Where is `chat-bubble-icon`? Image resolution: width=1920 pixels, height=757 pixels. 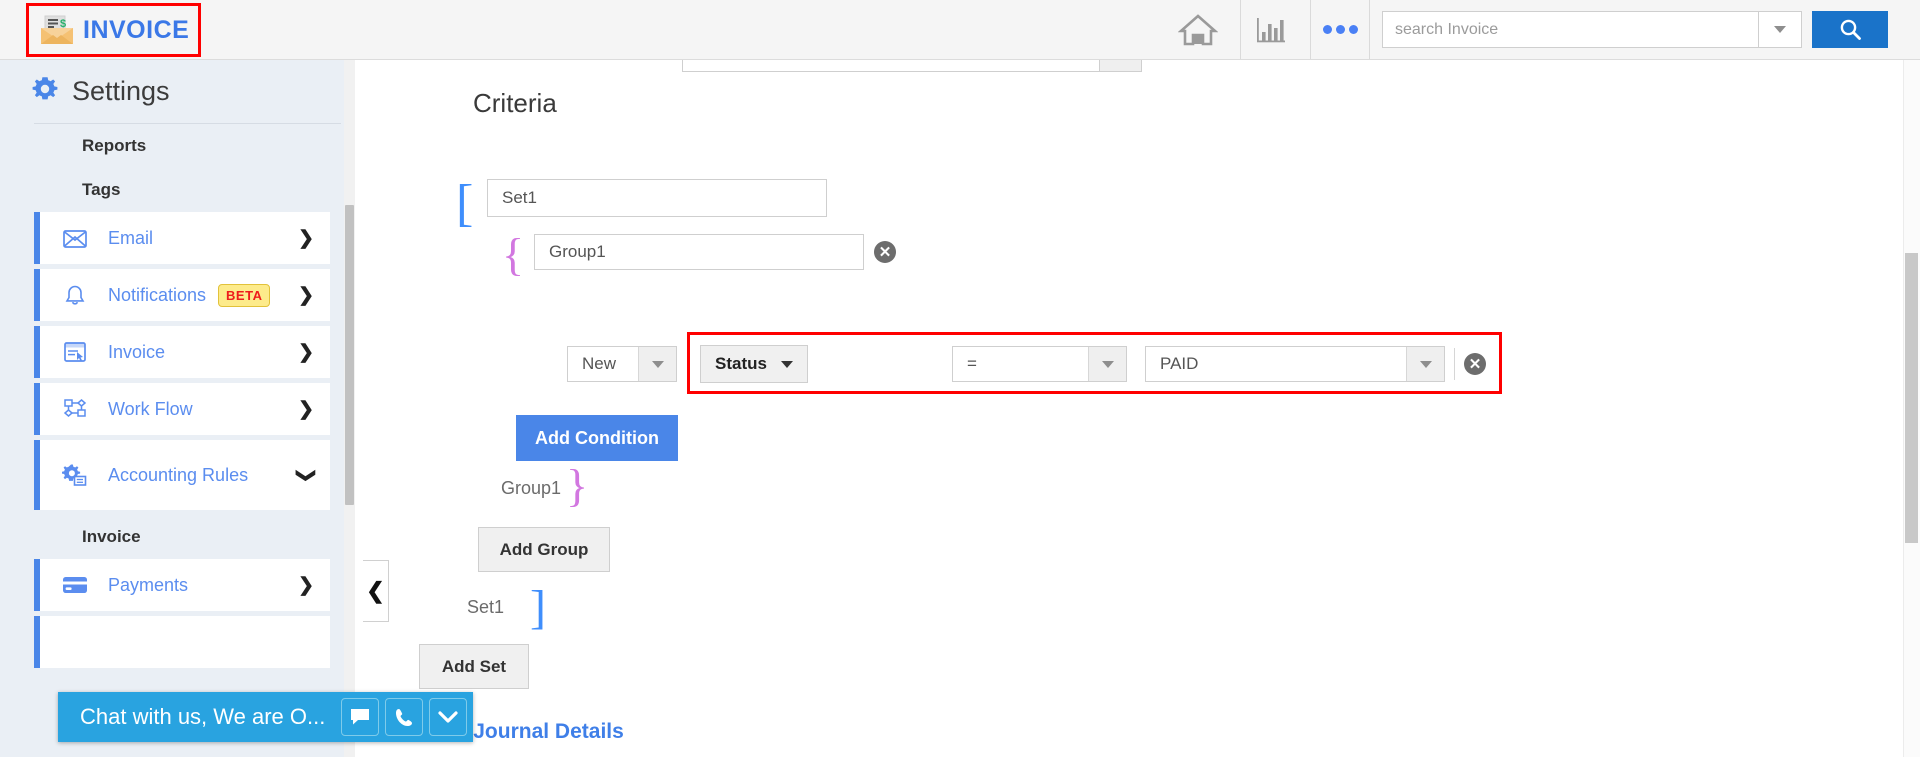 chat-bubble-icon is located at coordinates (360, 717).